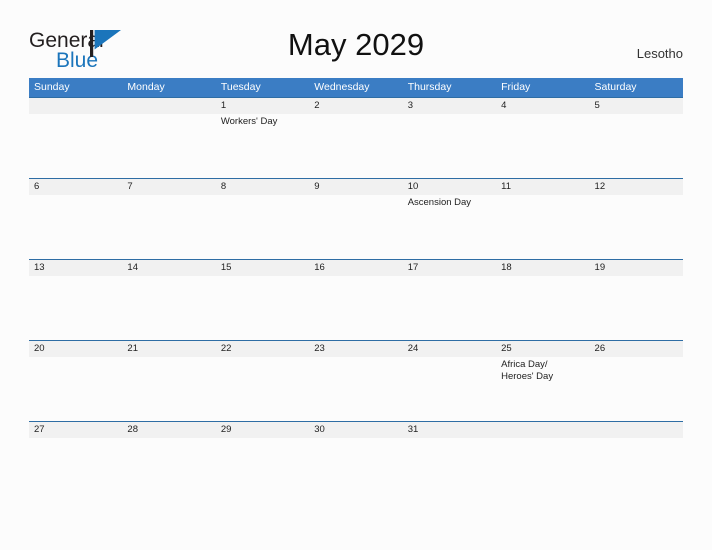 This screenshot has height=550, width=712. Describe the element at coordinates (600, 267) in the screenshot. I see `day-number: 19` at that location.